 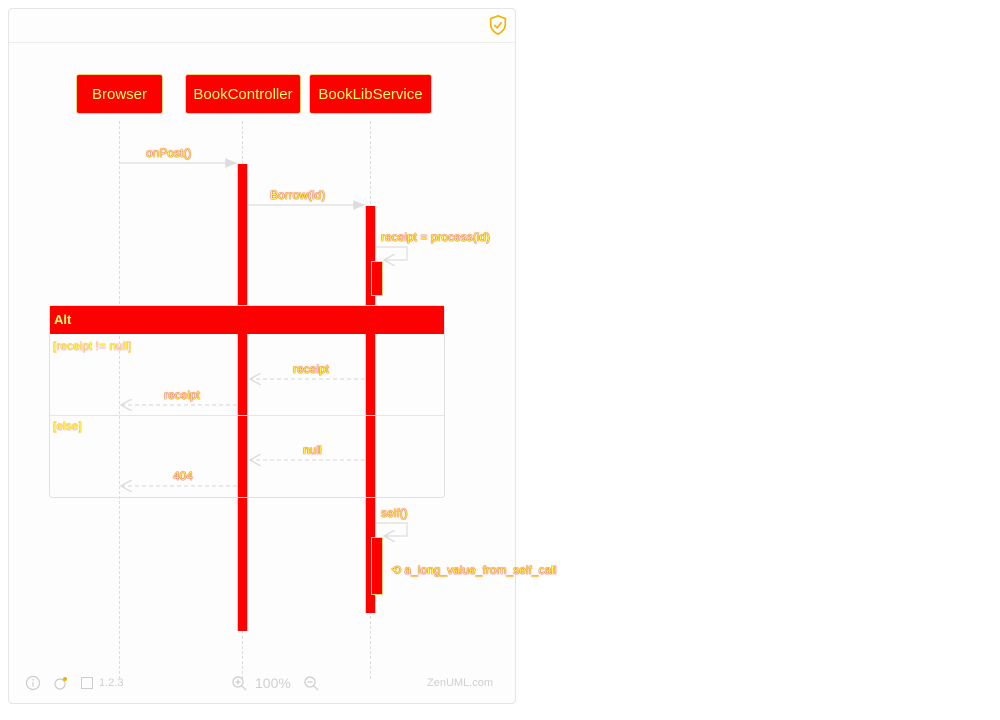 I want to click on zoom-out-icon, so click(x=311, y=683).